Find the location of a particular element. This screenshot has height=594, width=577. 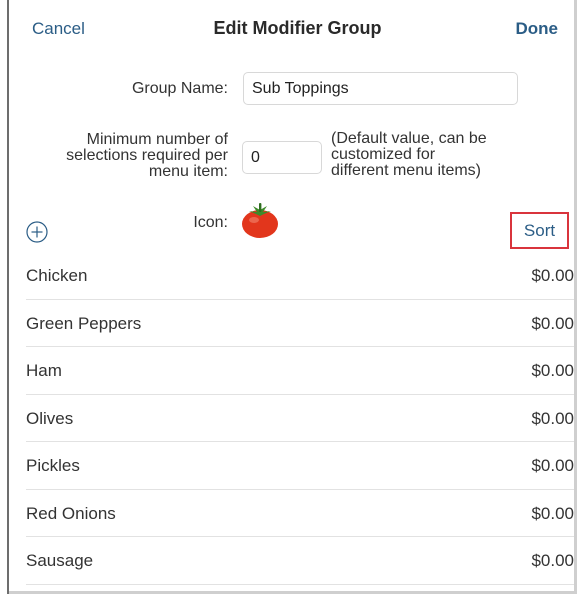

min-selections-input is located at coordinates (282, 157).